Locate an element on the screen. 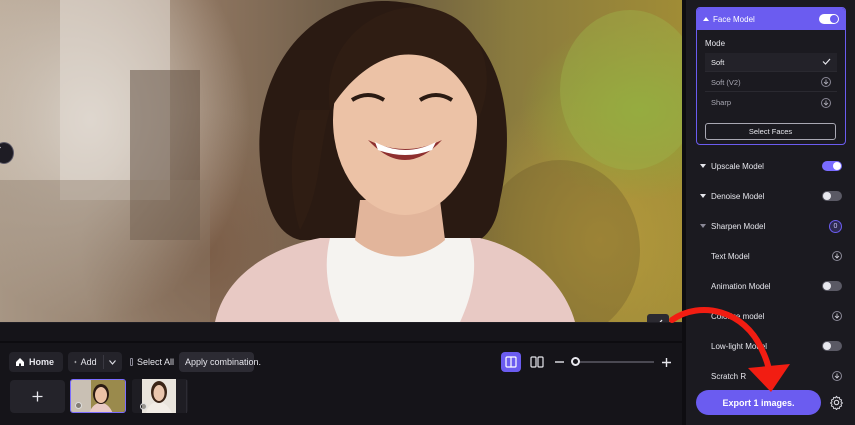 The width and height of the screenshot is (855, 425). zoom-out-button is located at coordinates (559, 362).